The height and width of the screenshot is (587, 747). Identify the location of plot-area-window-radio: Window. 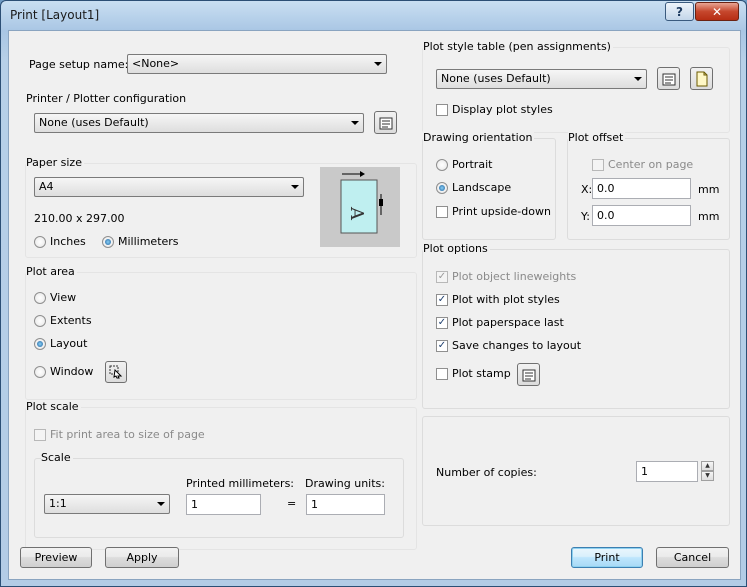
(63, 371).